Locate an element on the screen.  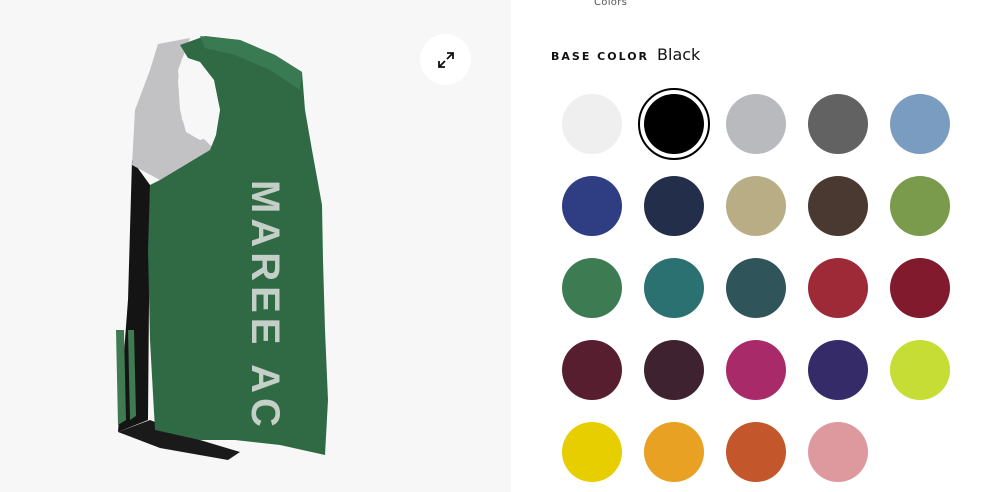
base-color-heading: BASE COLOR Black is located at coordinates (625, 54).